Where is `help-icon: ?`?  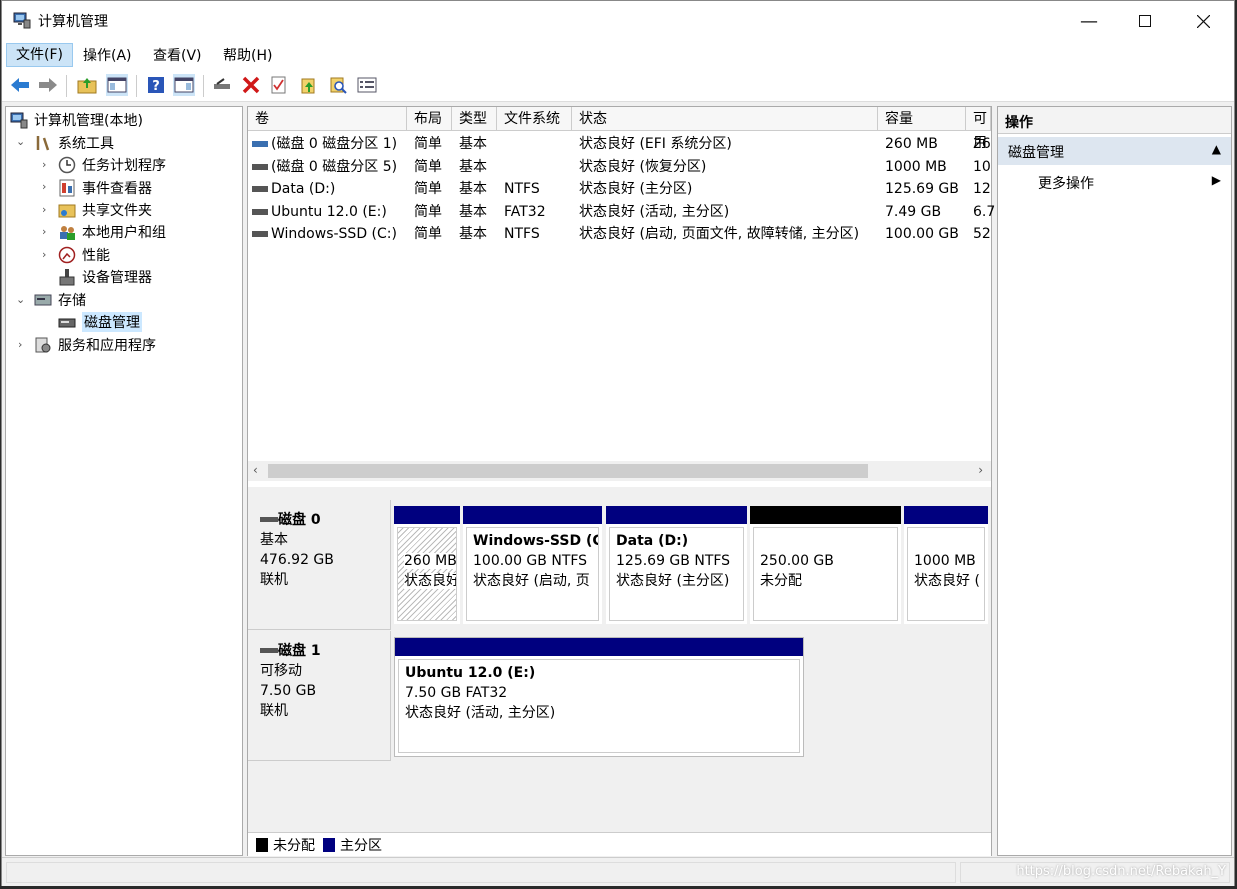 help-icon: ? is located at coordinates (156, 85).